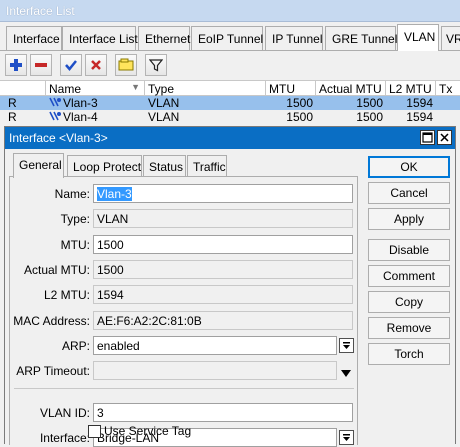 Image resolution: width=460 pixels, height=447 pixels. Describe the element at coordinates (80, 103) in the screenshot. I see `row-name: Vlan-3` at that location.